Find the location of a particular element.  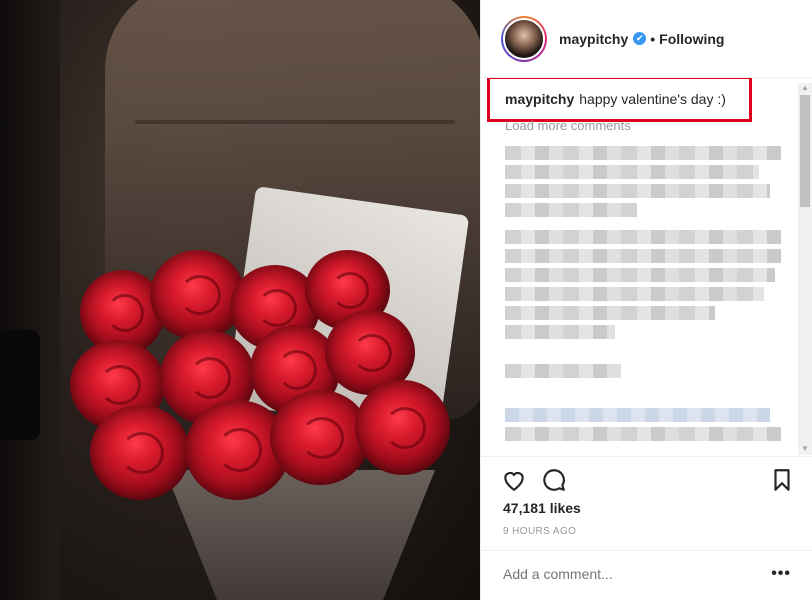

scroll-down-arrow-icon: ▼ is located at coordinates (805, 448).